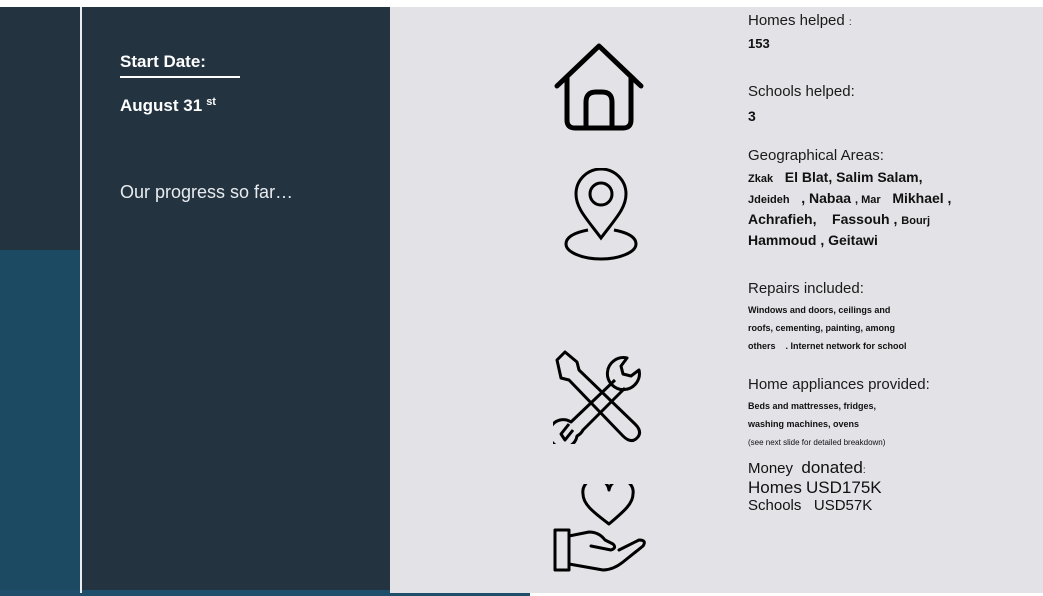 The height and width of the screenshot is (596, 1043). I want to click on vertical-divider, so click(81, 300).